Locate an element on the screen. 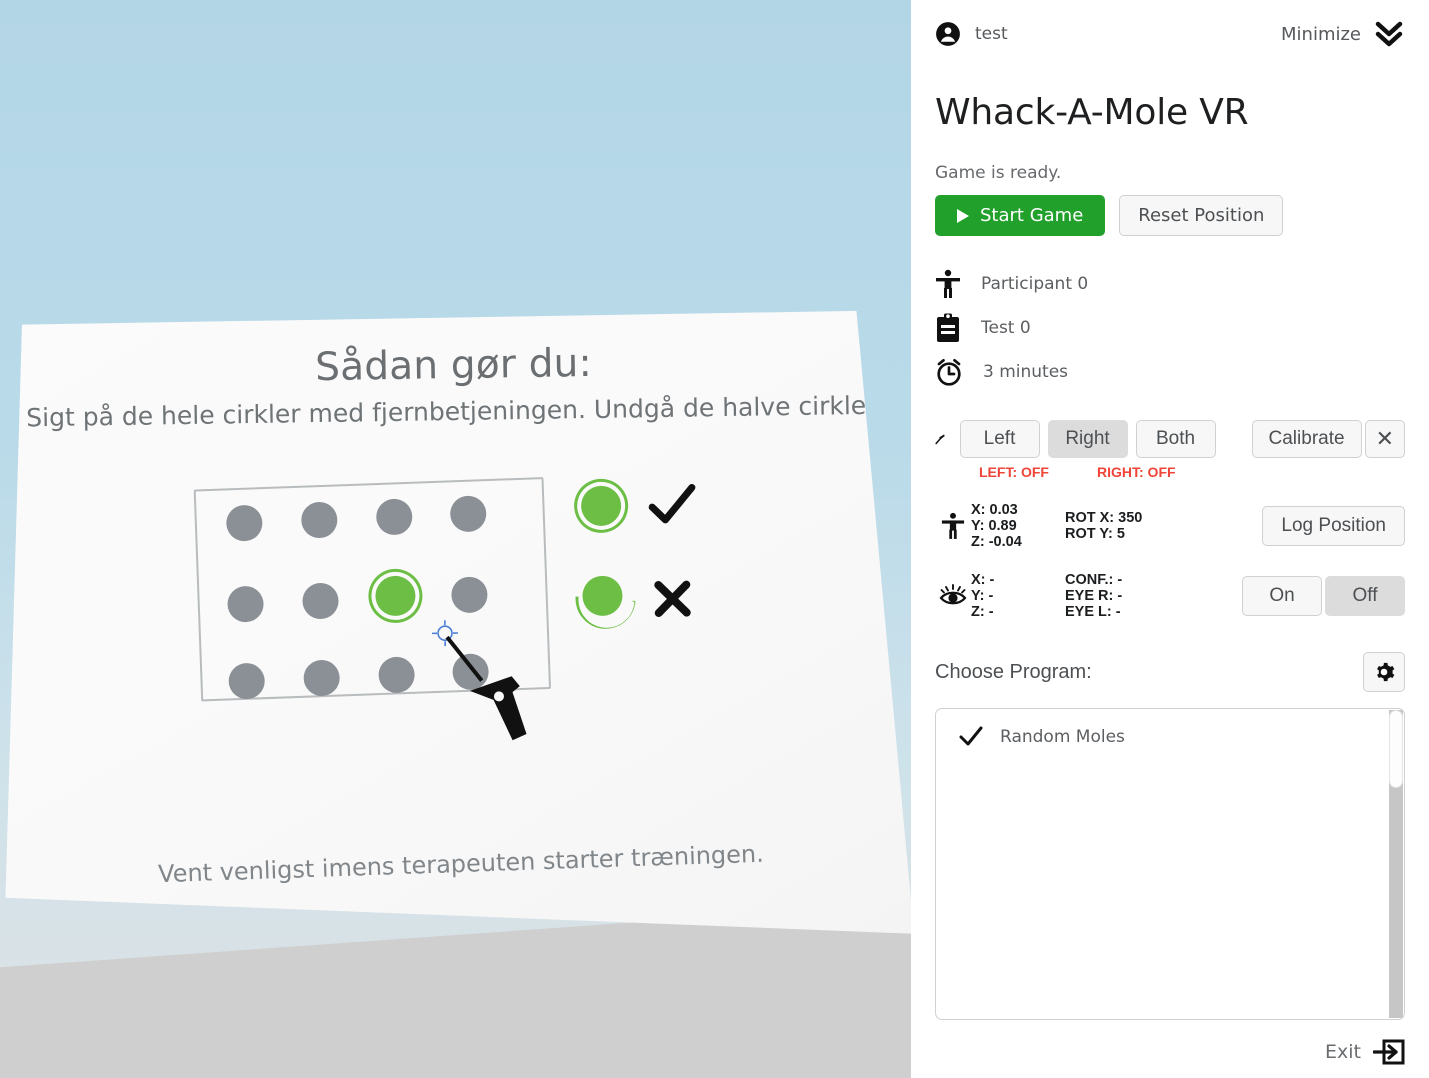 The width and height of the screenshot is (1429, 1078). hand-option-group: Left Right Both is located at coordinates (1087, 439).